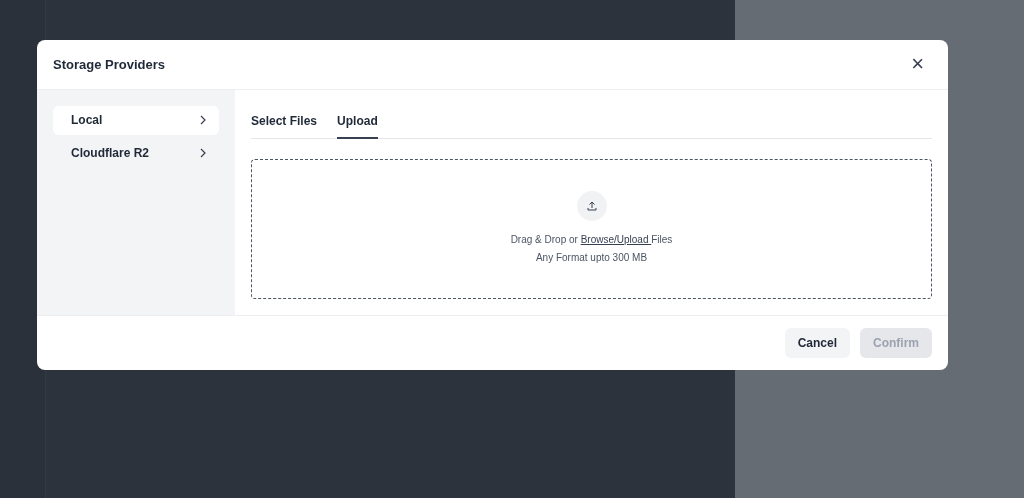 The height and width of the screenshot is (498, 1024). Describe the element at coordinates (591, 205) in the screenshot. I see `upload-icon` at that location.